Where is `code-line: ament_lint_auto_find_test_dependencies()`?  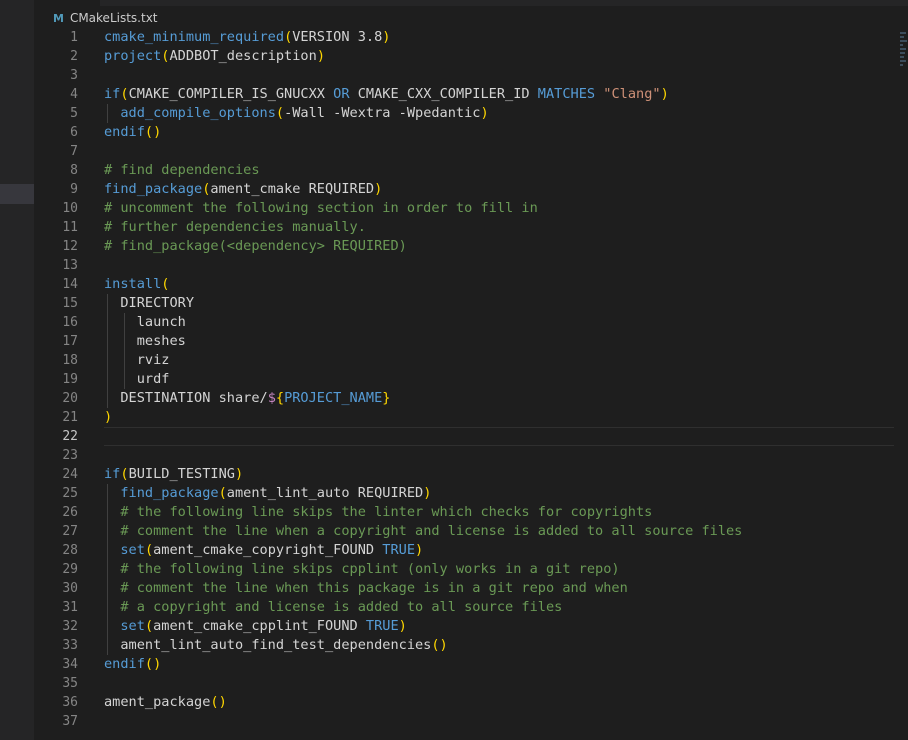 code-line: ament_lint_auto_find_test_dependencies() is located at coordinates (499, 645).